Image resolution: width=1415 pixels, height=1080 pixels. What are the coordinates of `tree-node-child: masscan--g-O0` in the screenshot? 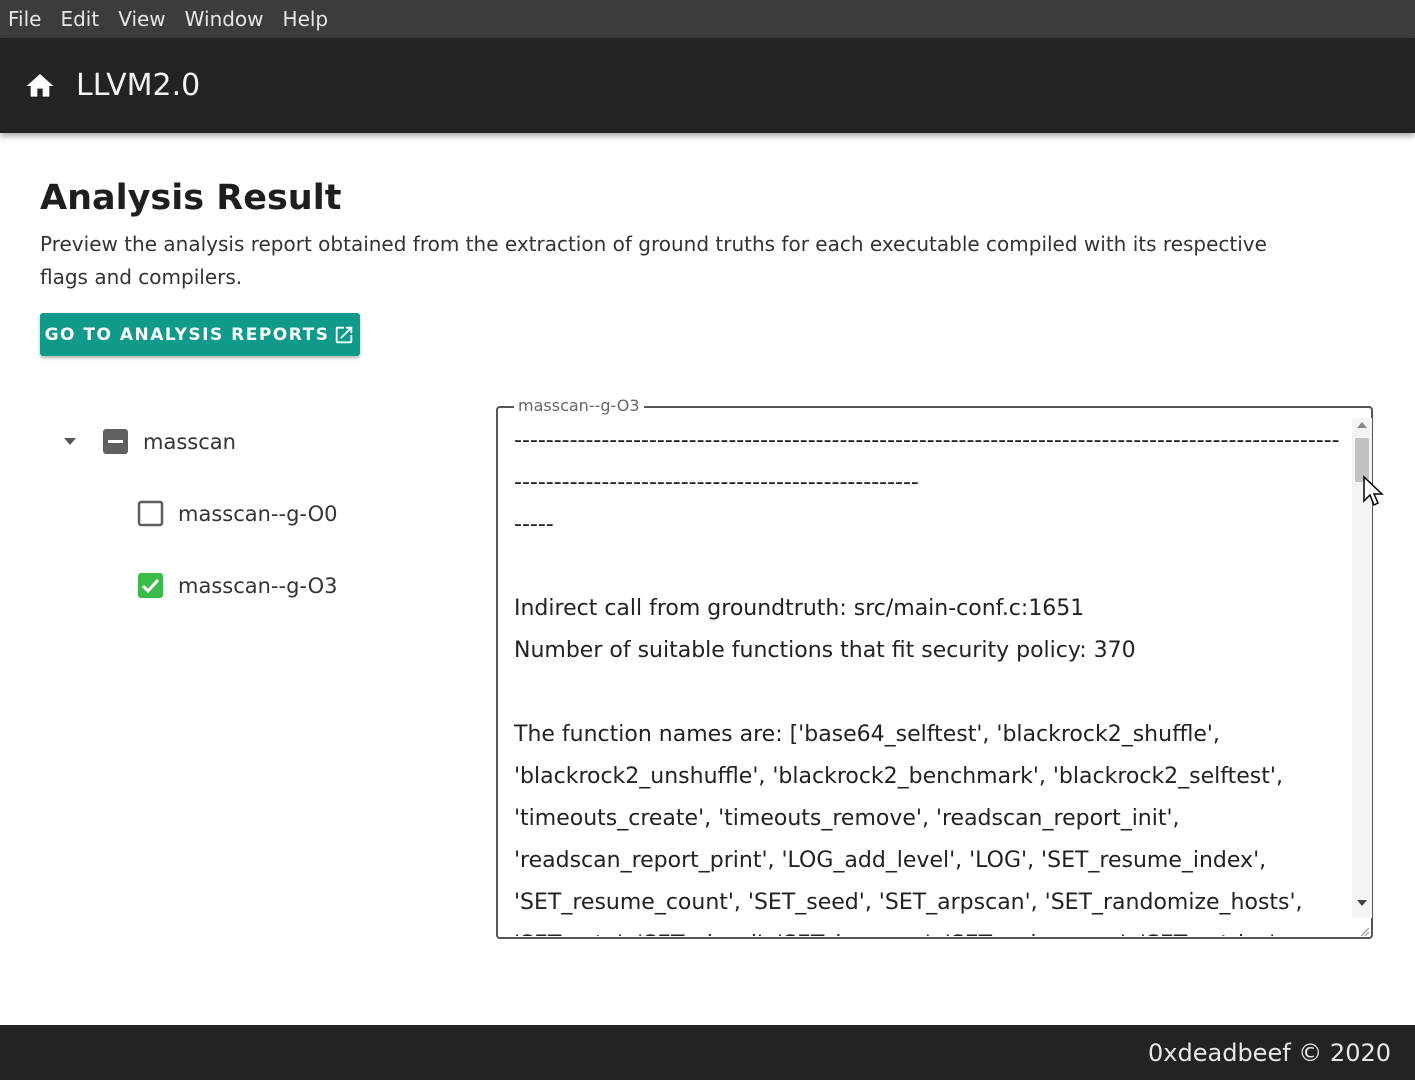 It's located at (237, 513).